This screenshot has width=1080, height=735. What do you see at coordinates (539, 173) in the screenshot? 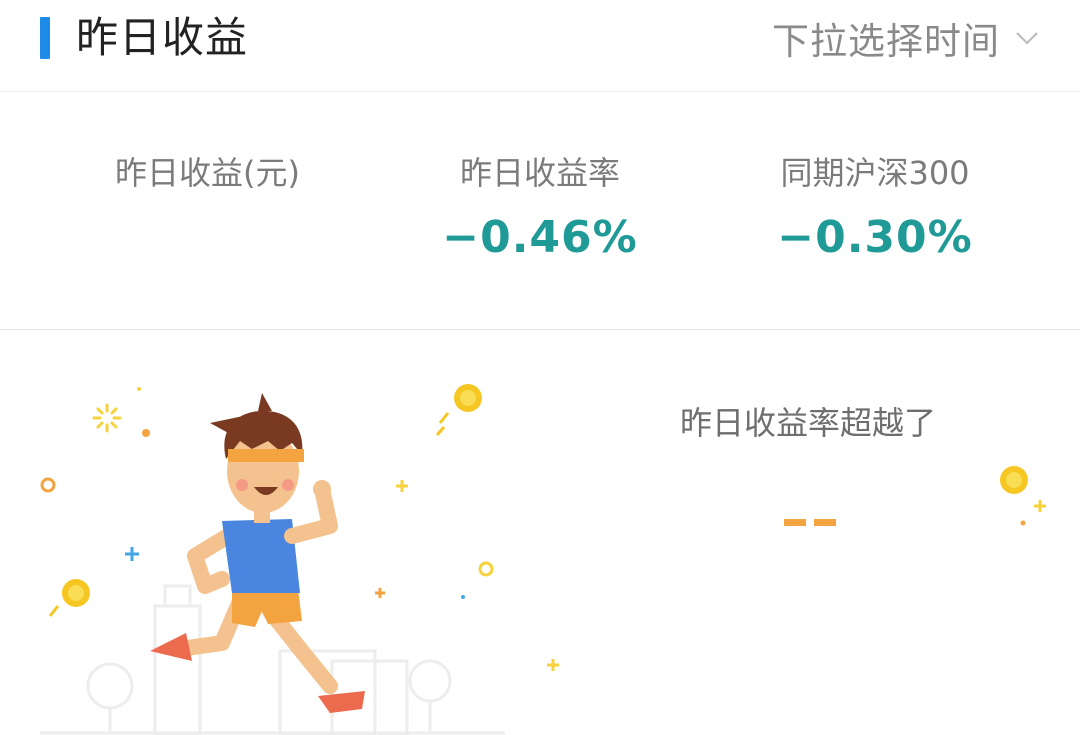
I see `stat-label: 昨日收益率` at bounding box center [539, 173].